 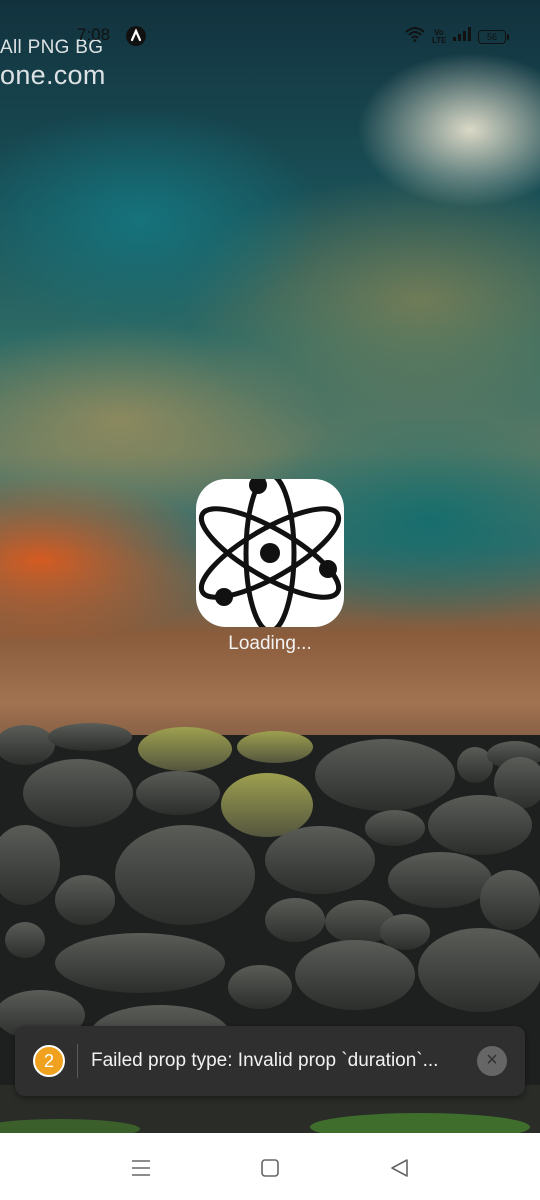 What do you see at coordinates (493, 36) in the screenshot?
I see `battery-icon: 56` at bounding box center [493, 36].